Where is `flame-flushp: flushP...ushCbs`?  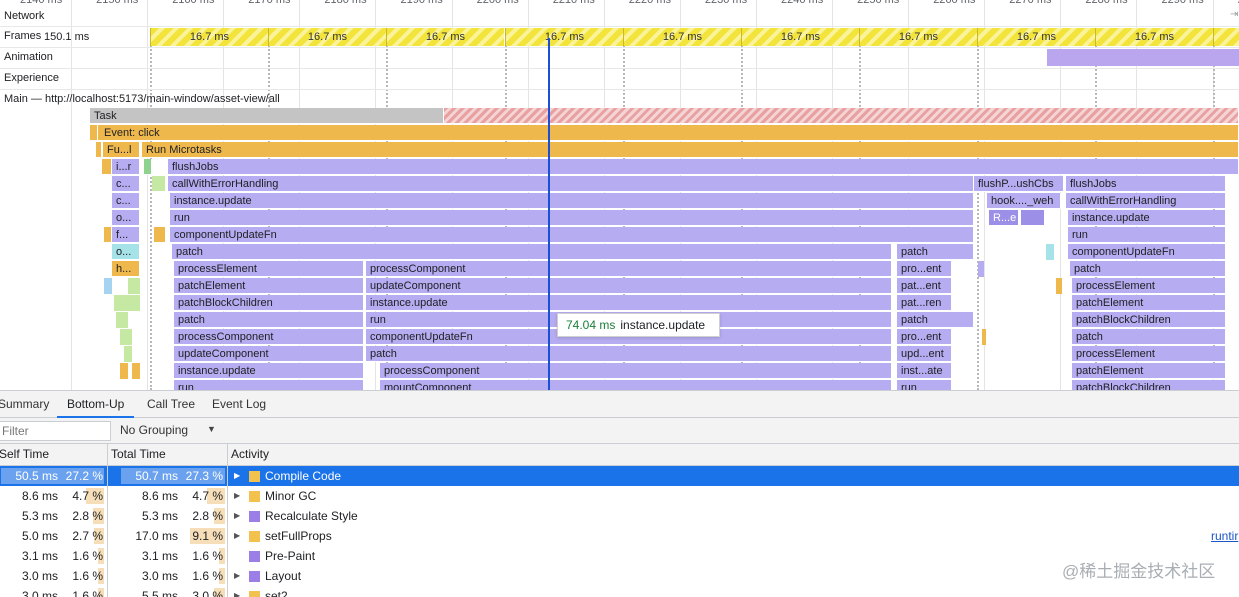
flame-flushp: flushP...ushCbs is located at coordinates (1019, 184).